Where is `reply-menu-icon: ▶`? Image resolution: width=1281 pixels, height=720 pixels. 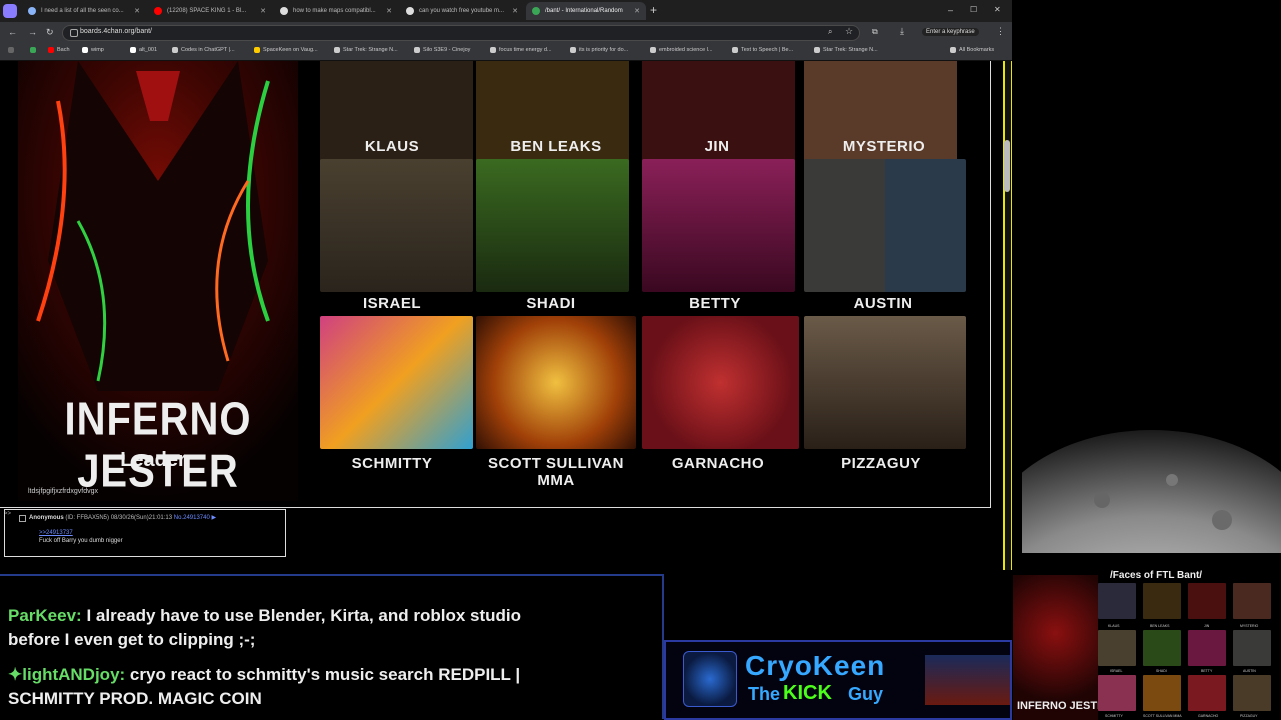
reply-menu-icon: ▶ is located at coordinates (213, 518).